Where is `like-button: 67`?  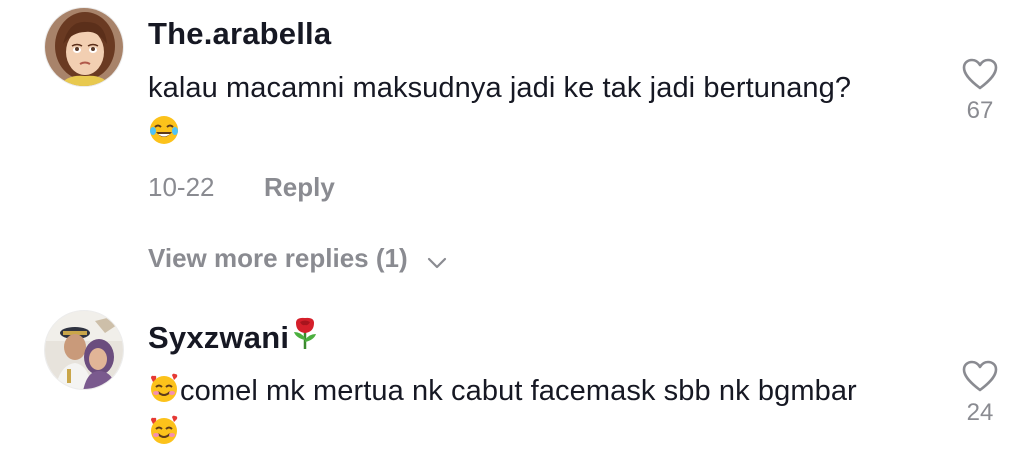
like-button: 67 is located at coordinates (980, 91).